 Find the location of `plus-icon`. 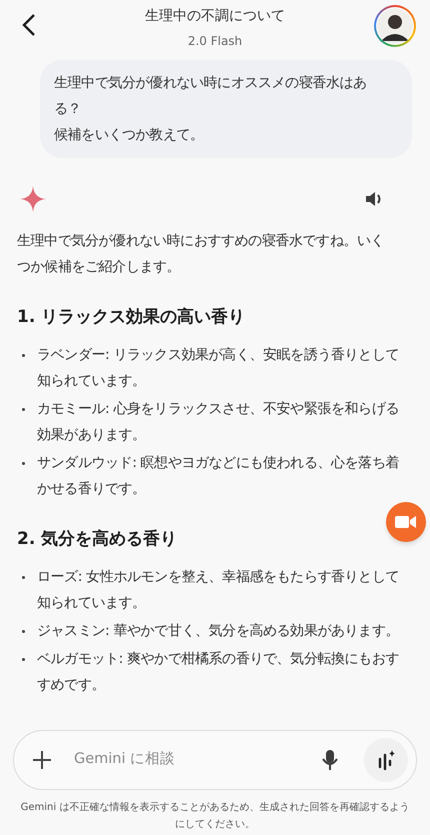

plus-icon is located at coordinates (42, 760).